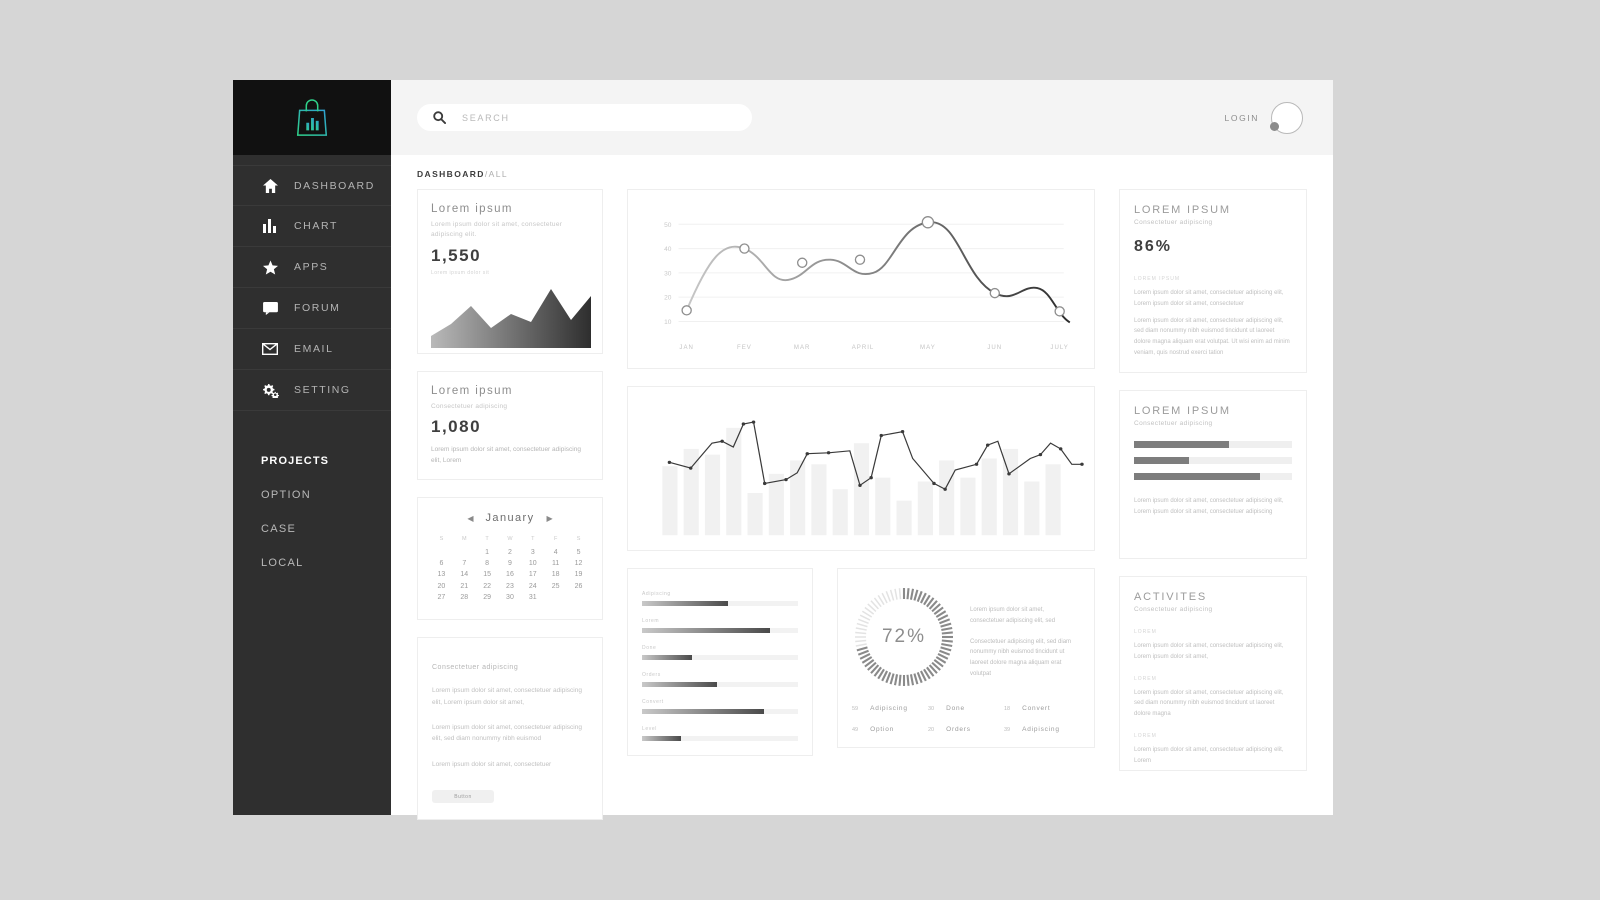 The height and width of the screenshot is (900, 1600). I want to click on calendar-day: 10, so click(532, 563).